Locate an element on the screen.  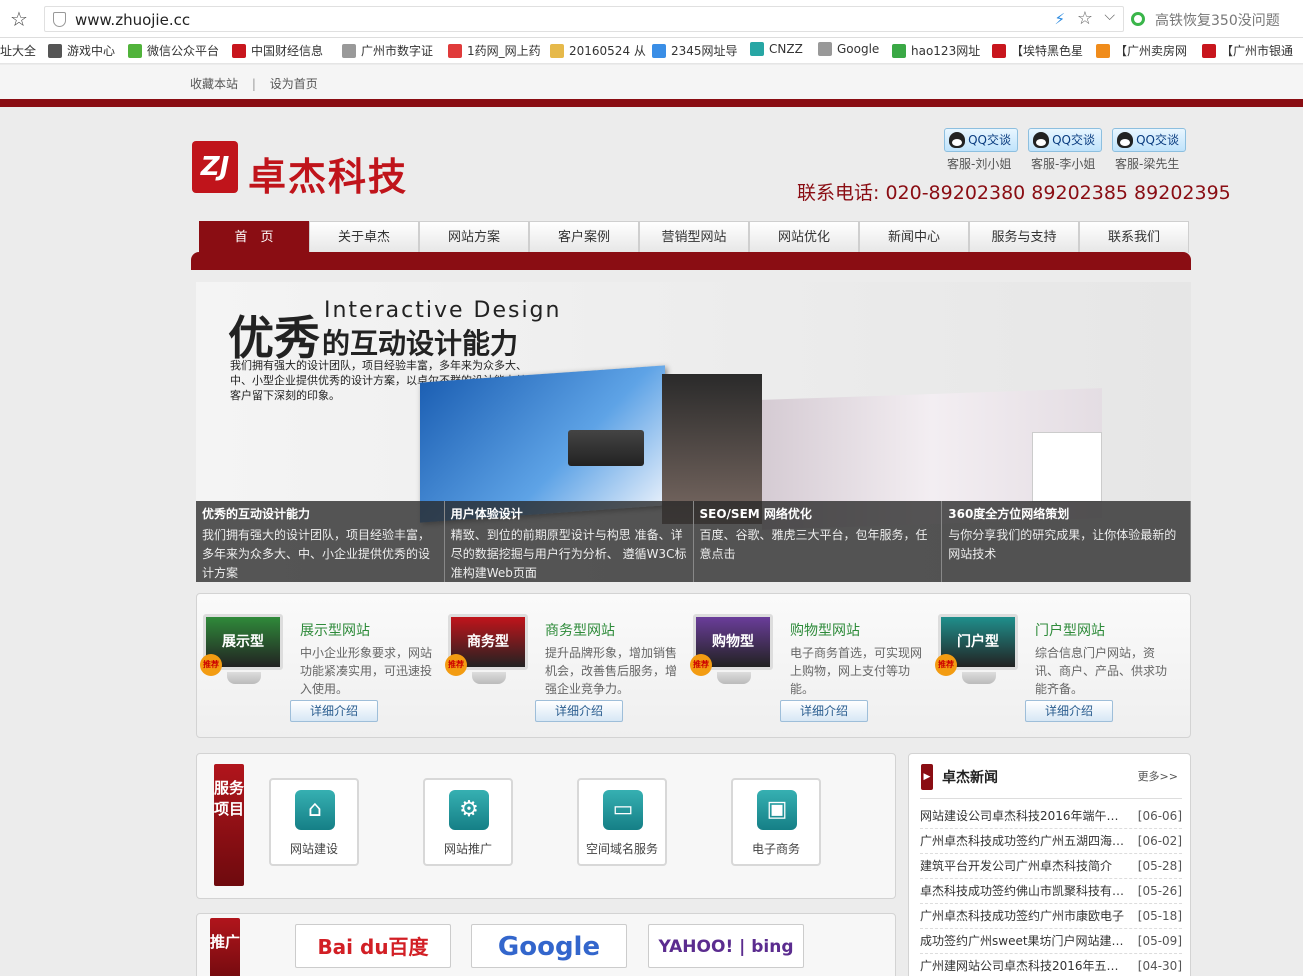
bookmark-item: 游戏中心 is located at coordinates (81, 50).